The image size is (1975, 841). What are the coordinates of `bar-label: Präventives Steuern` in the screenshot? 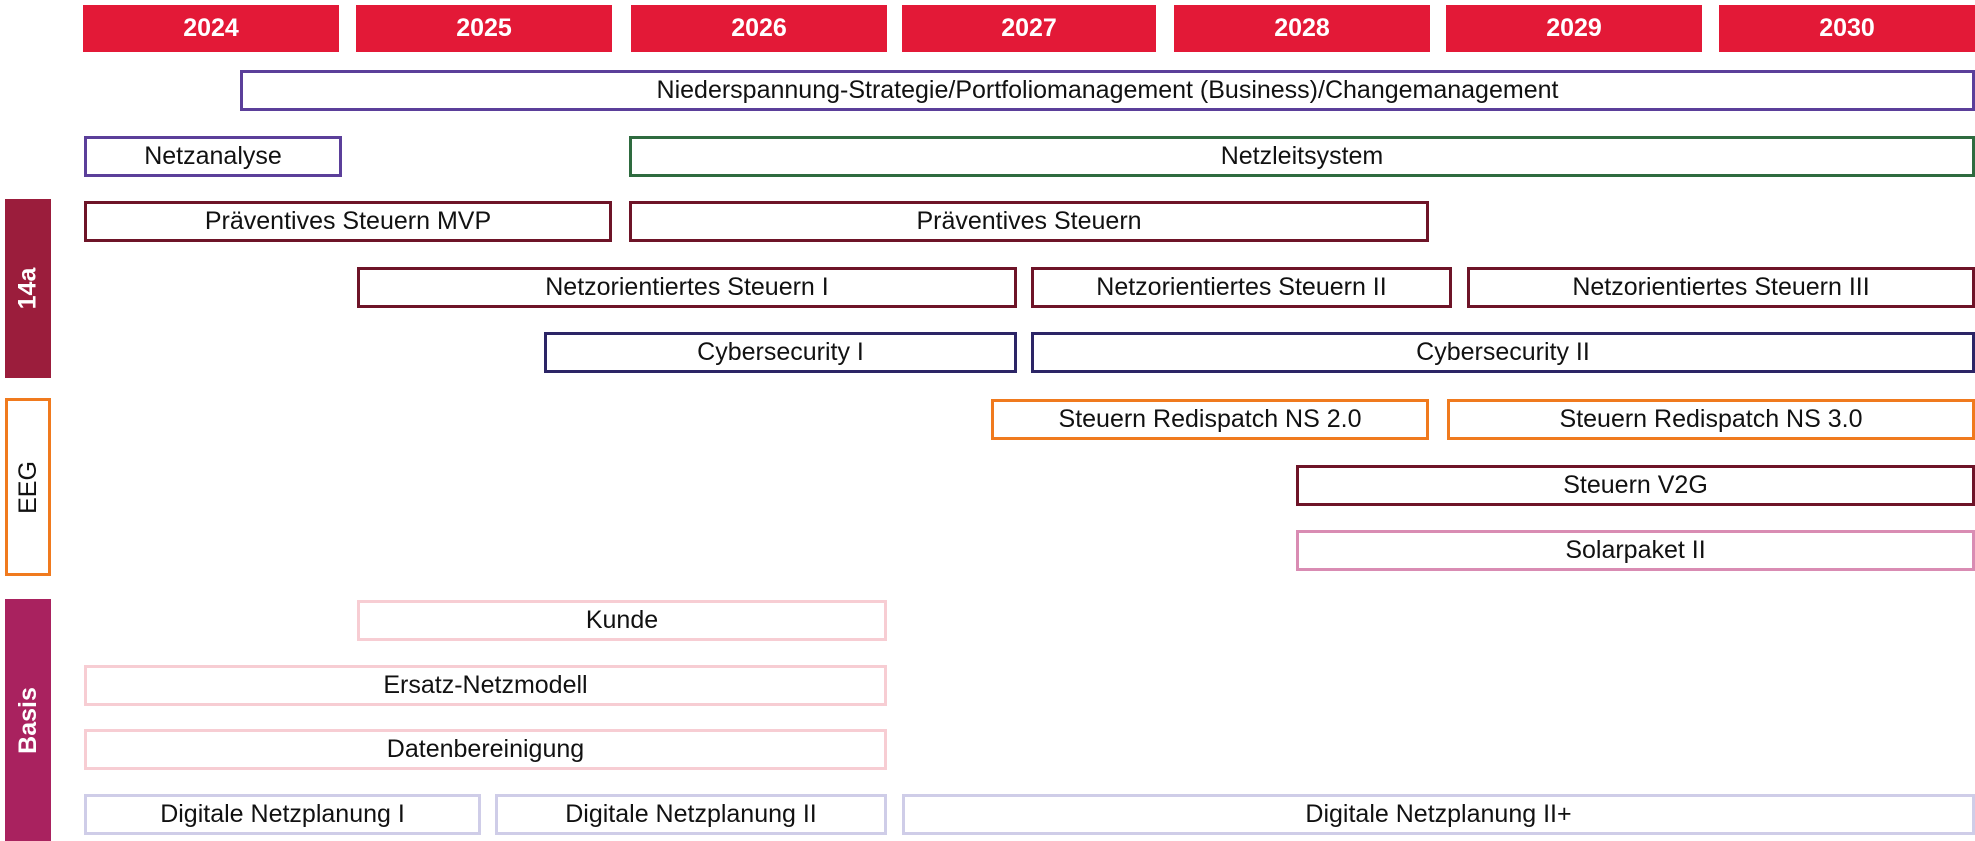 It's located at (1029, 221).